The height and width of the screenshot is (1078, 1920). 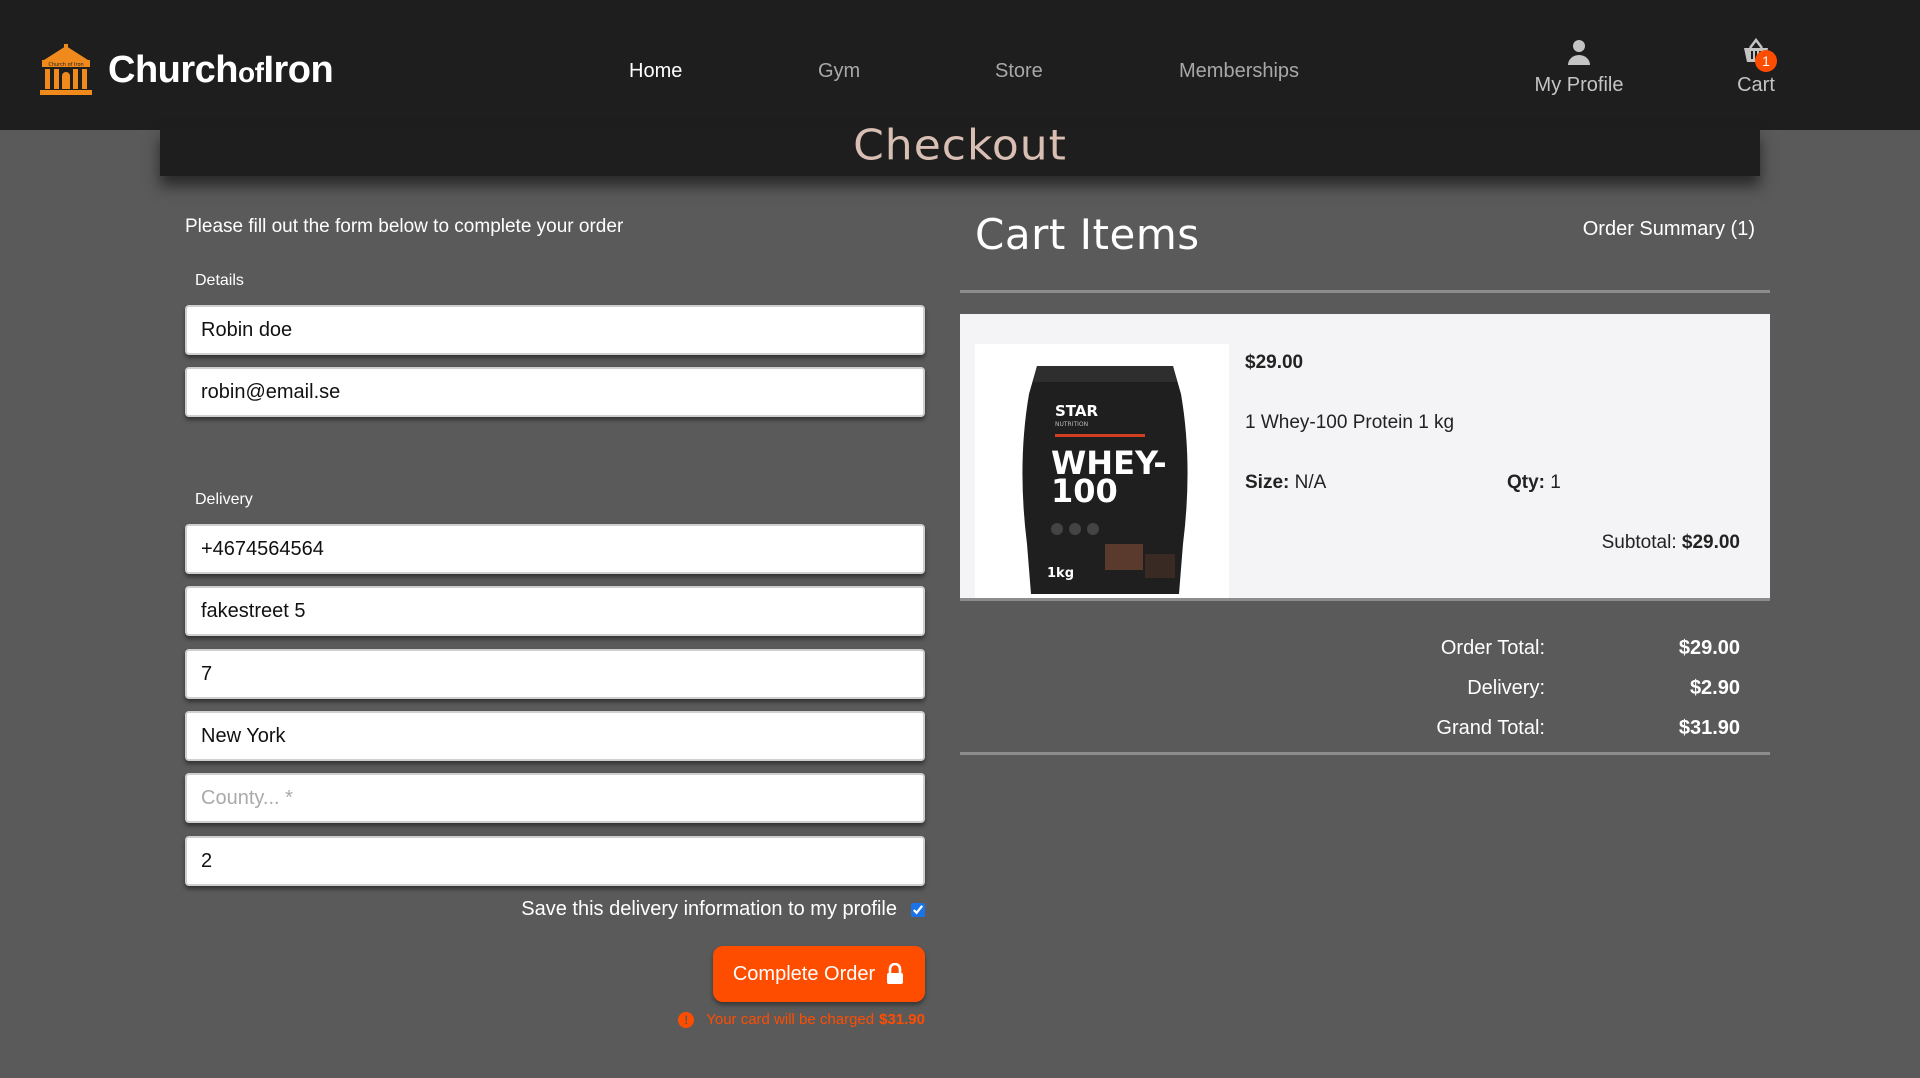 I want to click on warning-icon: !, so click(x=686, y=1019).